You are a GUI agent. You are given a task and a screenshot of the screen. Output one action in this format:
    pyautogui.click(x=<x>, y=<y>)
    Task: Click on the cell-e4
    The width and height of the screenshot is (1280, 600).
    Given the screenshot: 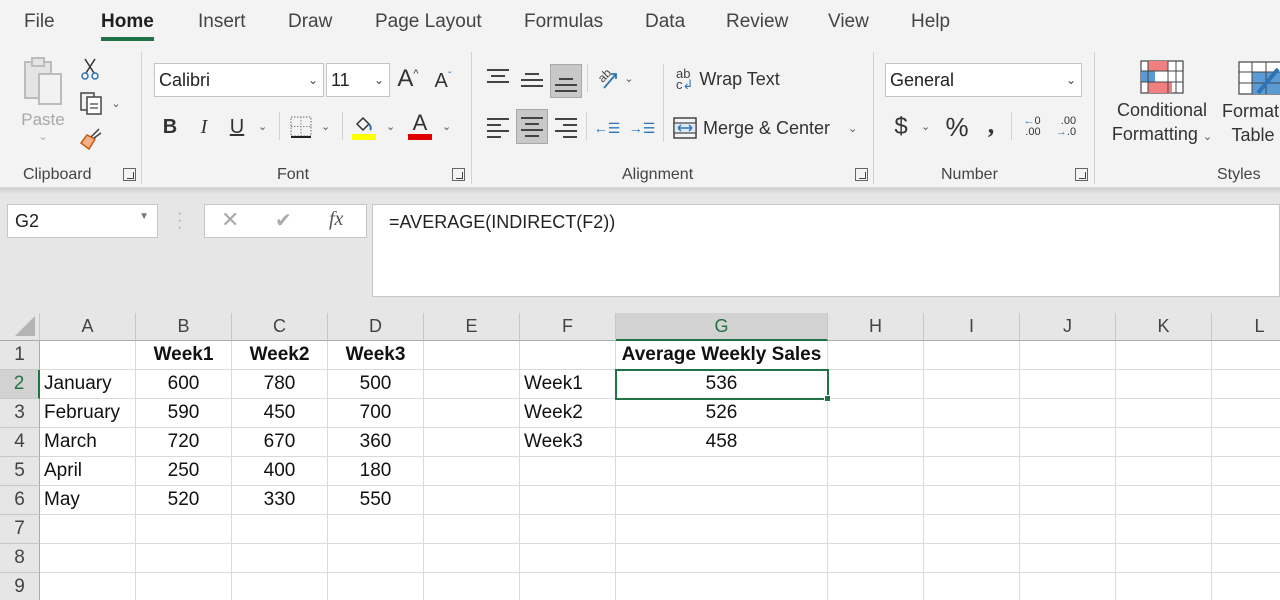 What is the action you would take?
    pyautogui.click(x=472, y=442)
    